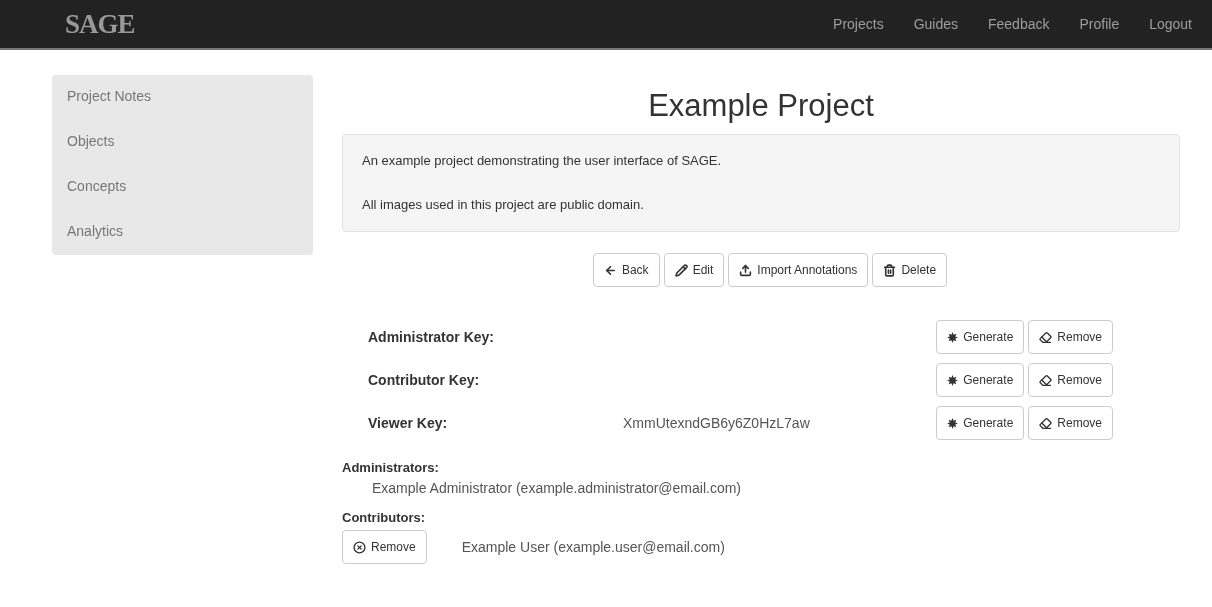 The height and width of the screenshot is (607, 1212). Describe the element at coordinates (503, 205) in the screenshot. I see `description-text: All images used in this project are public domain.` at that location.